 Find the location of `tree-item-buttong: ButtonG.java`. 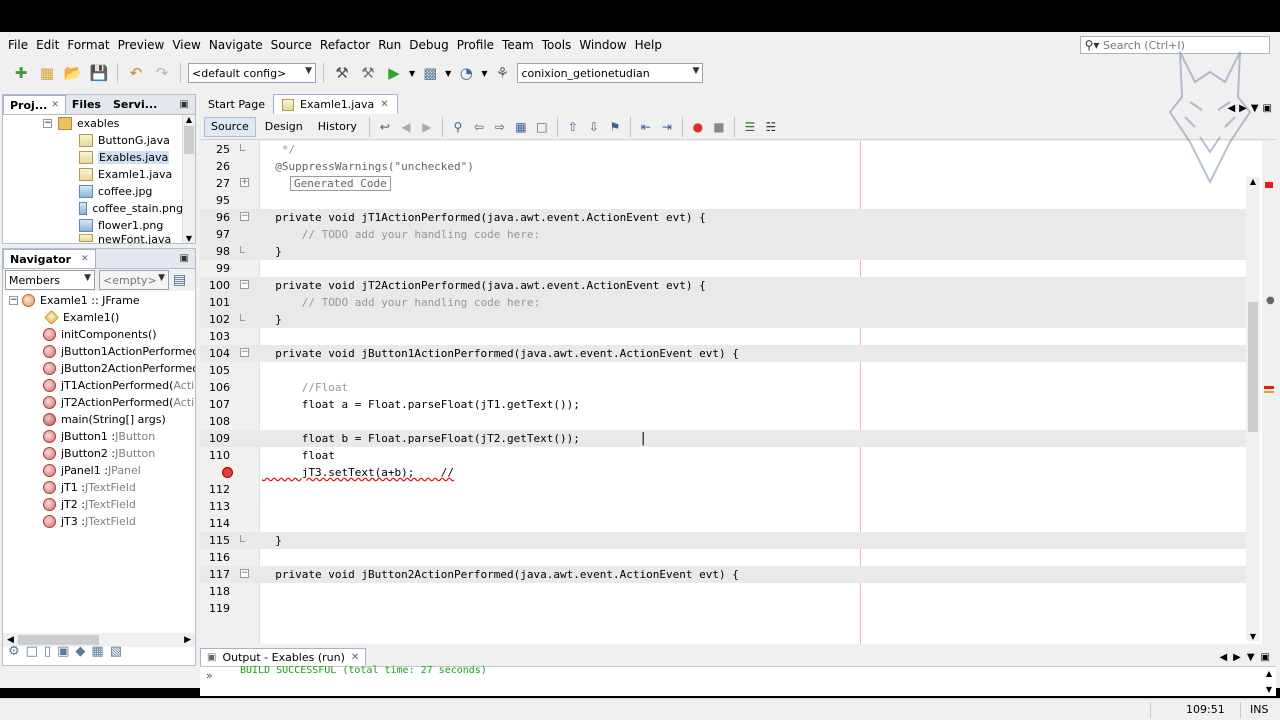

tree-item-buttong: ButtonG.java is located at coordinates (93, 140).